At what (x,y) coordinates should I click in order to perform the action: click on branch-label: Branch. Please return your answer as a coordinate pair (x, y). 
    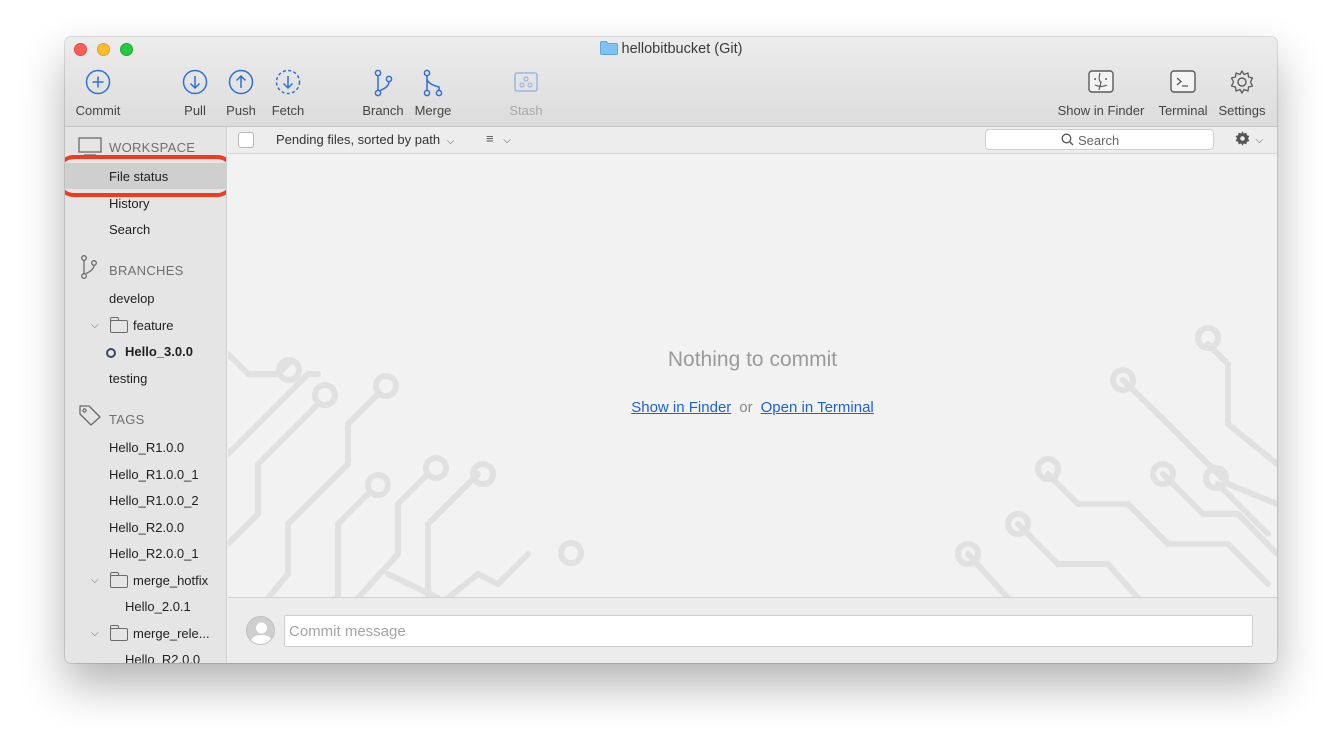
    Looking at the image, I should click on (383, 110).